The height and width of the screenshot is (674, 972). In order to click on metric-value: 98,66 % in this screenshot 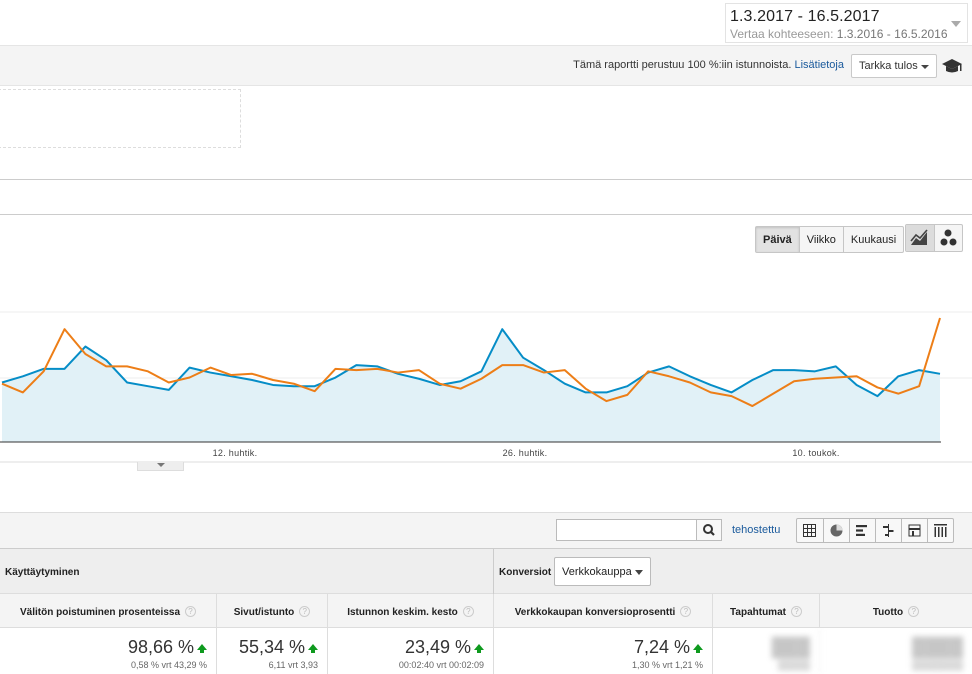, I will do `click(160, 647)`.